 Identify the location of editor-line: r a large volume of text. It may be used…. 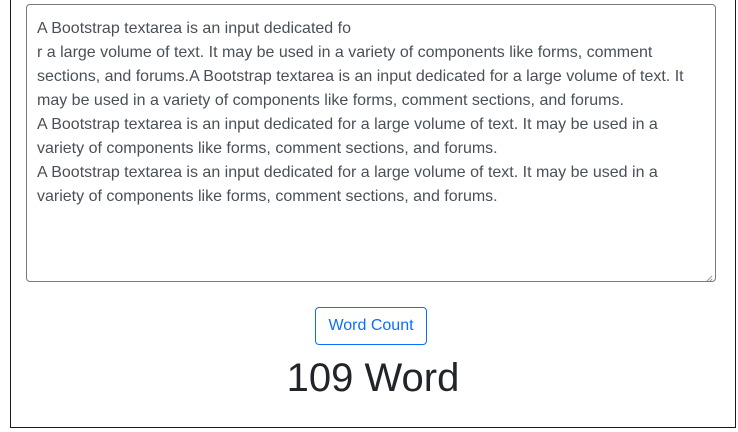
(345, 52).